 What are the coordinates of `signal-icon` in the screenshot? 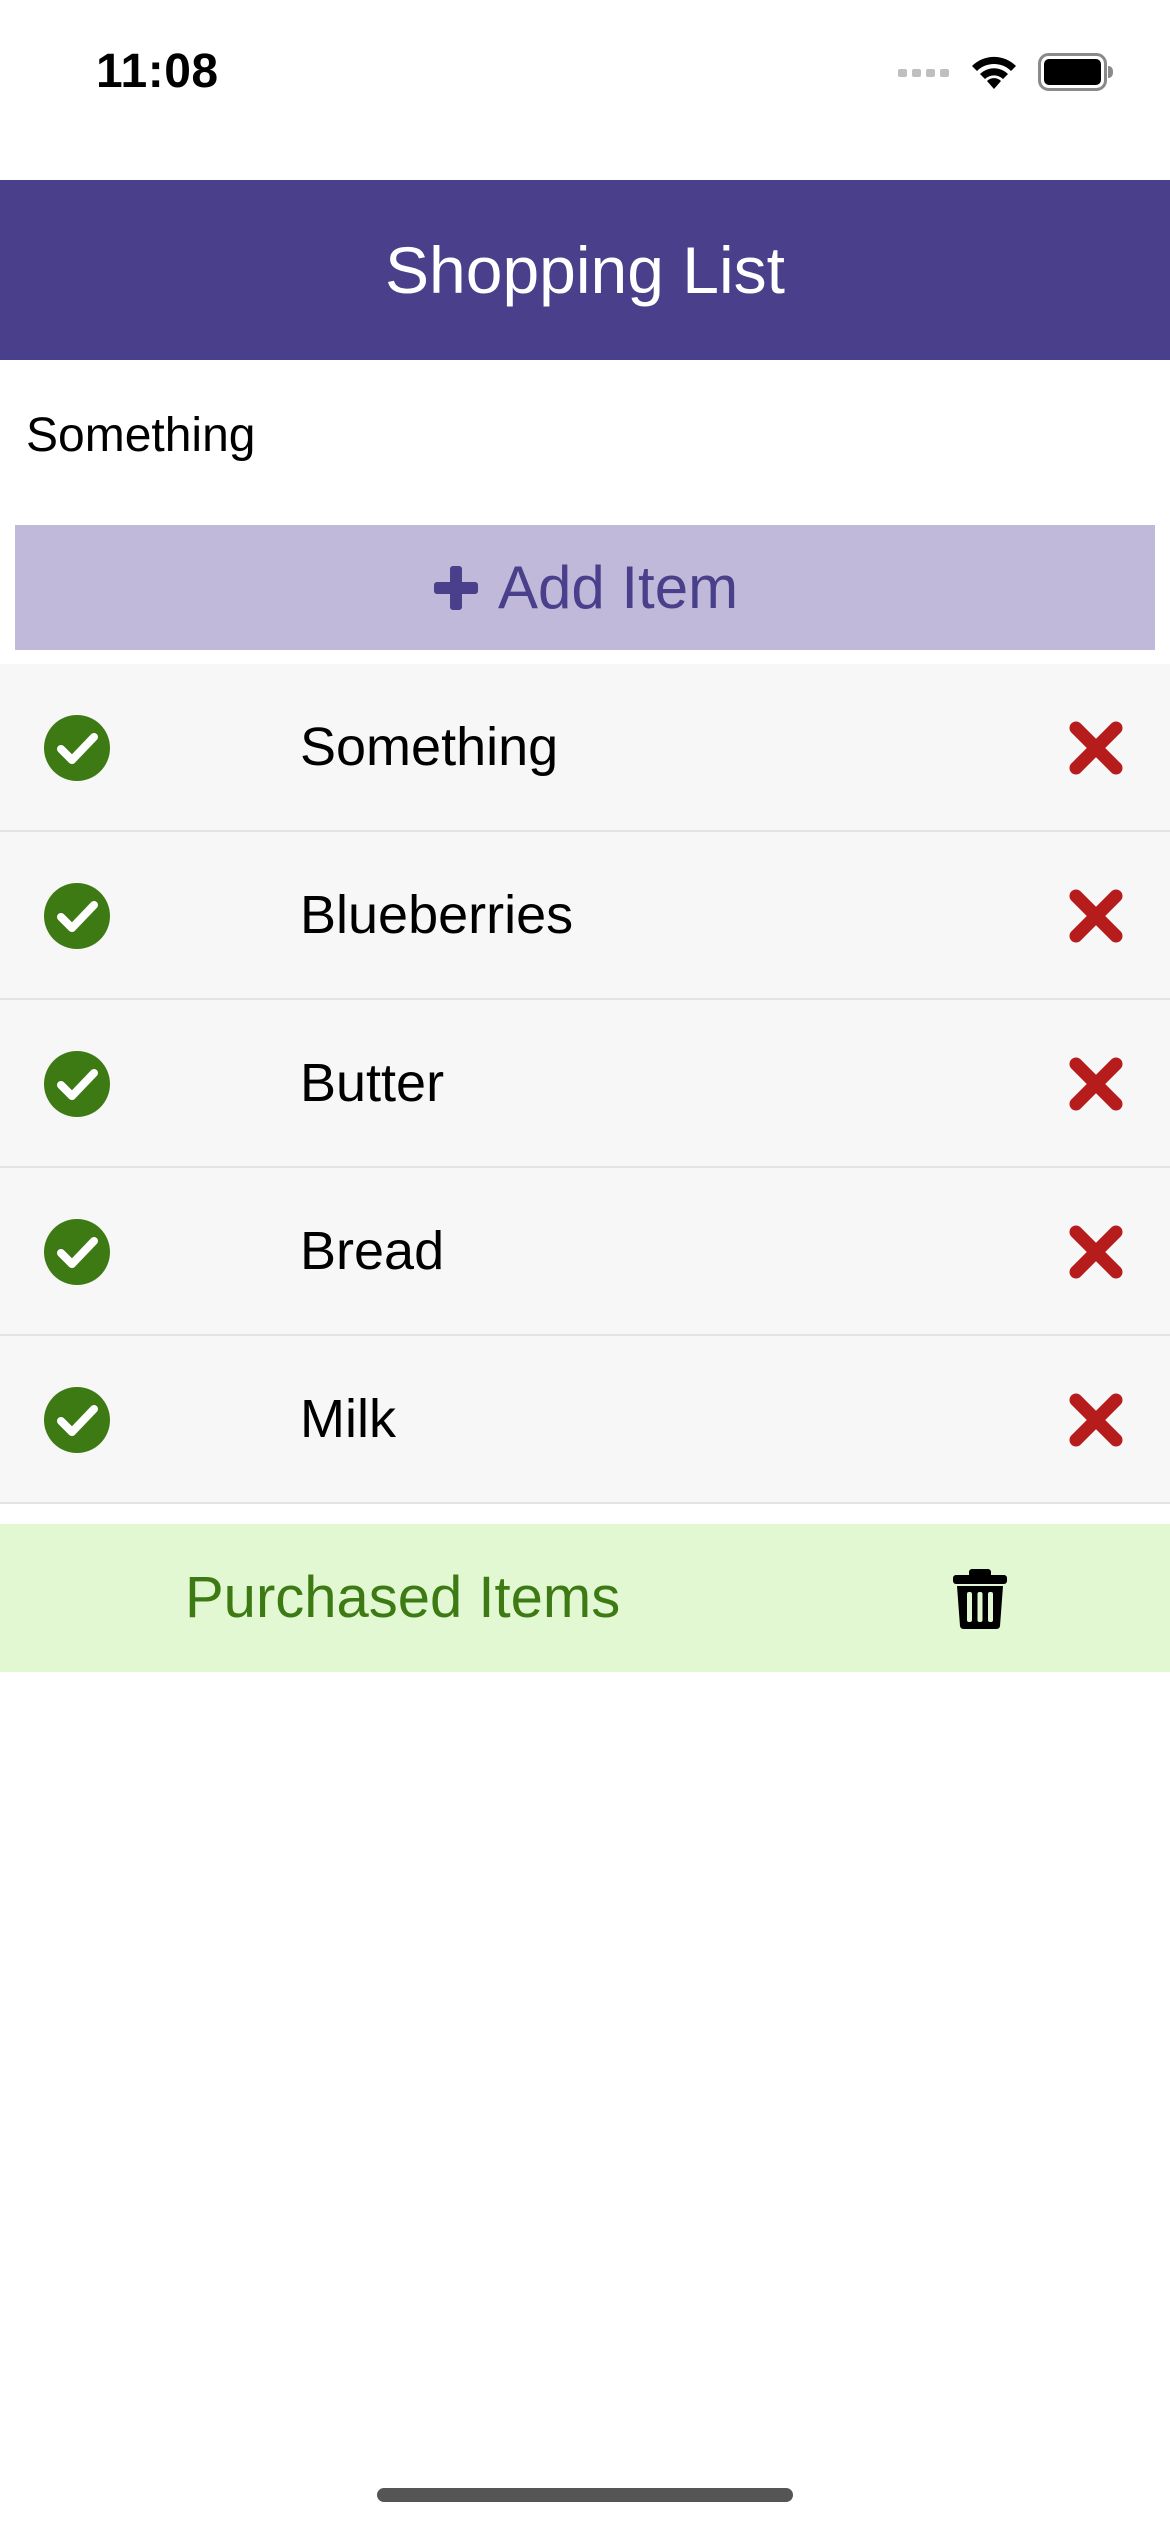 It's located at (923, 73).